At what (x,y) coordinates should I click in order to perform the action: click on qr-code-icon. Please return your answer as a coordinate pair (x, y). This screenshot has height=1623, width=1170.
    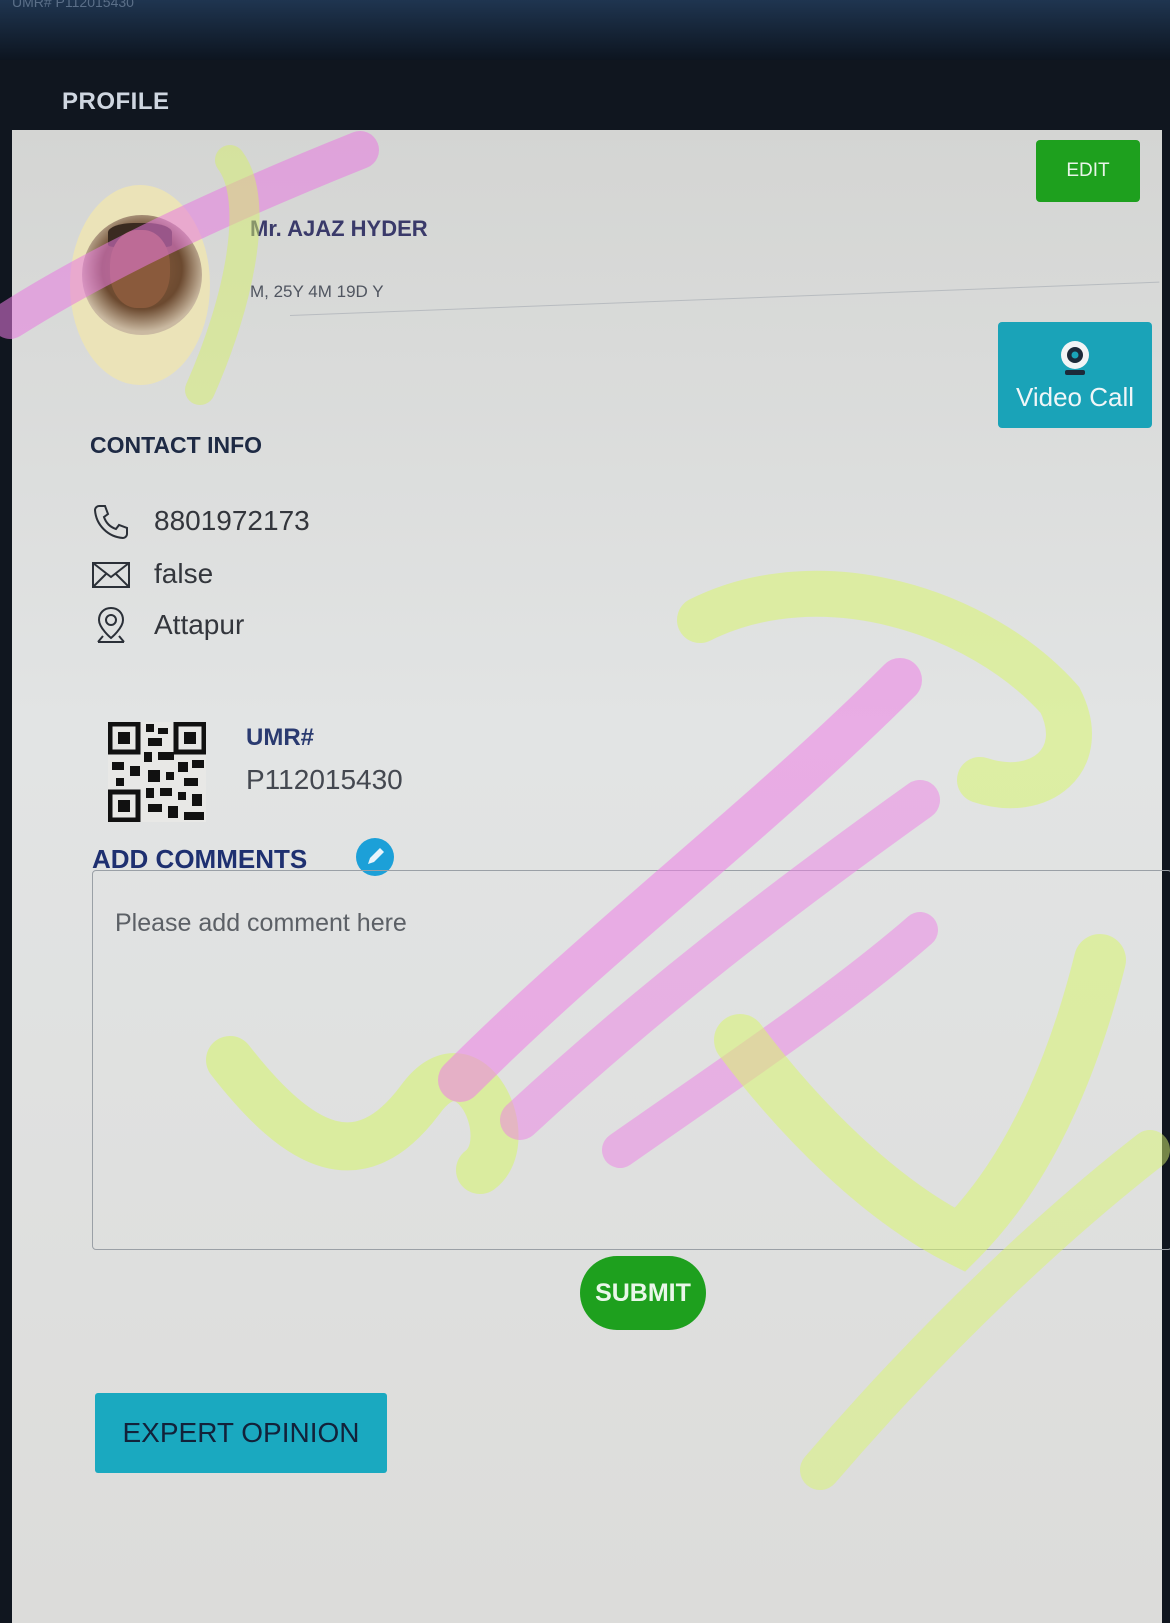
    Looking at the image, I should click on (157, 772).